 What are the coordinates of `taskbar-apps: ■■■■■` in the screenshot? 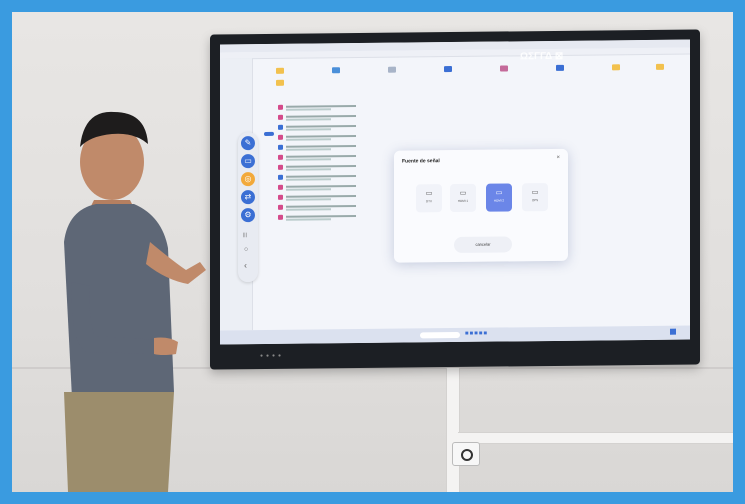 It's located at (476, 334).